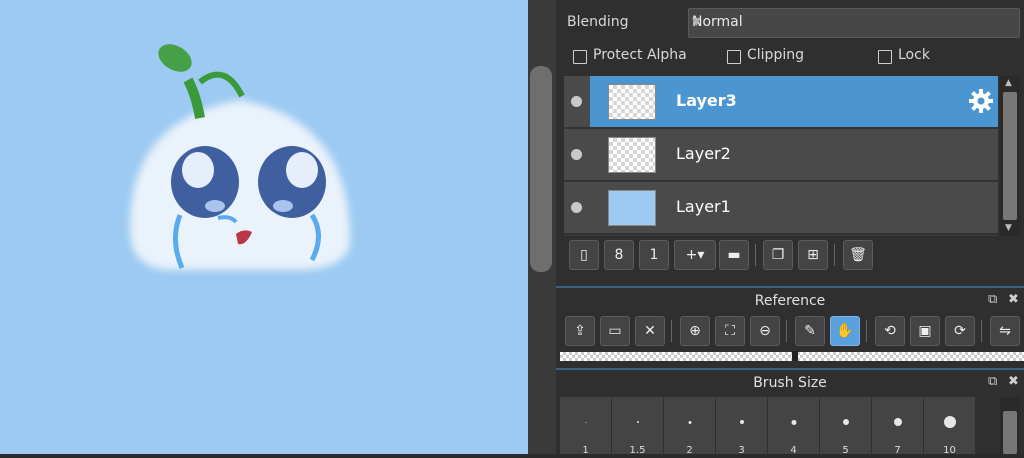 This screenshot has width=1024, height=458. Describe the element at coordinates (598, 22) in the screenshot. I see `blending-label: Blending` at that location.